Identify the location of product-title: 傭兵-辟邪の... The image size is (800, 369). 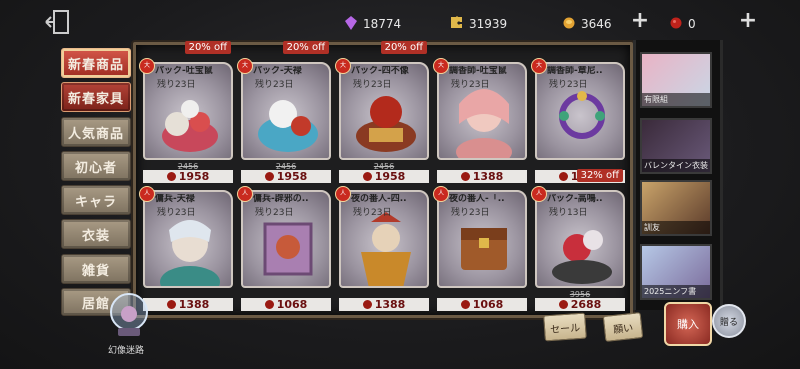
(281, 199).